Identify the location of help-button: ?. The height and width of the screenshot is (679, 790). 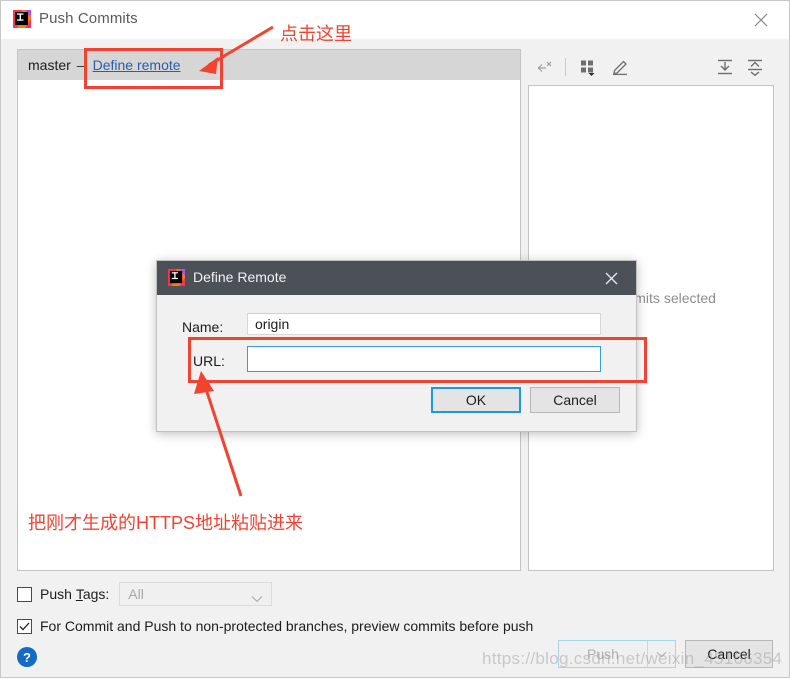
(27, 657).